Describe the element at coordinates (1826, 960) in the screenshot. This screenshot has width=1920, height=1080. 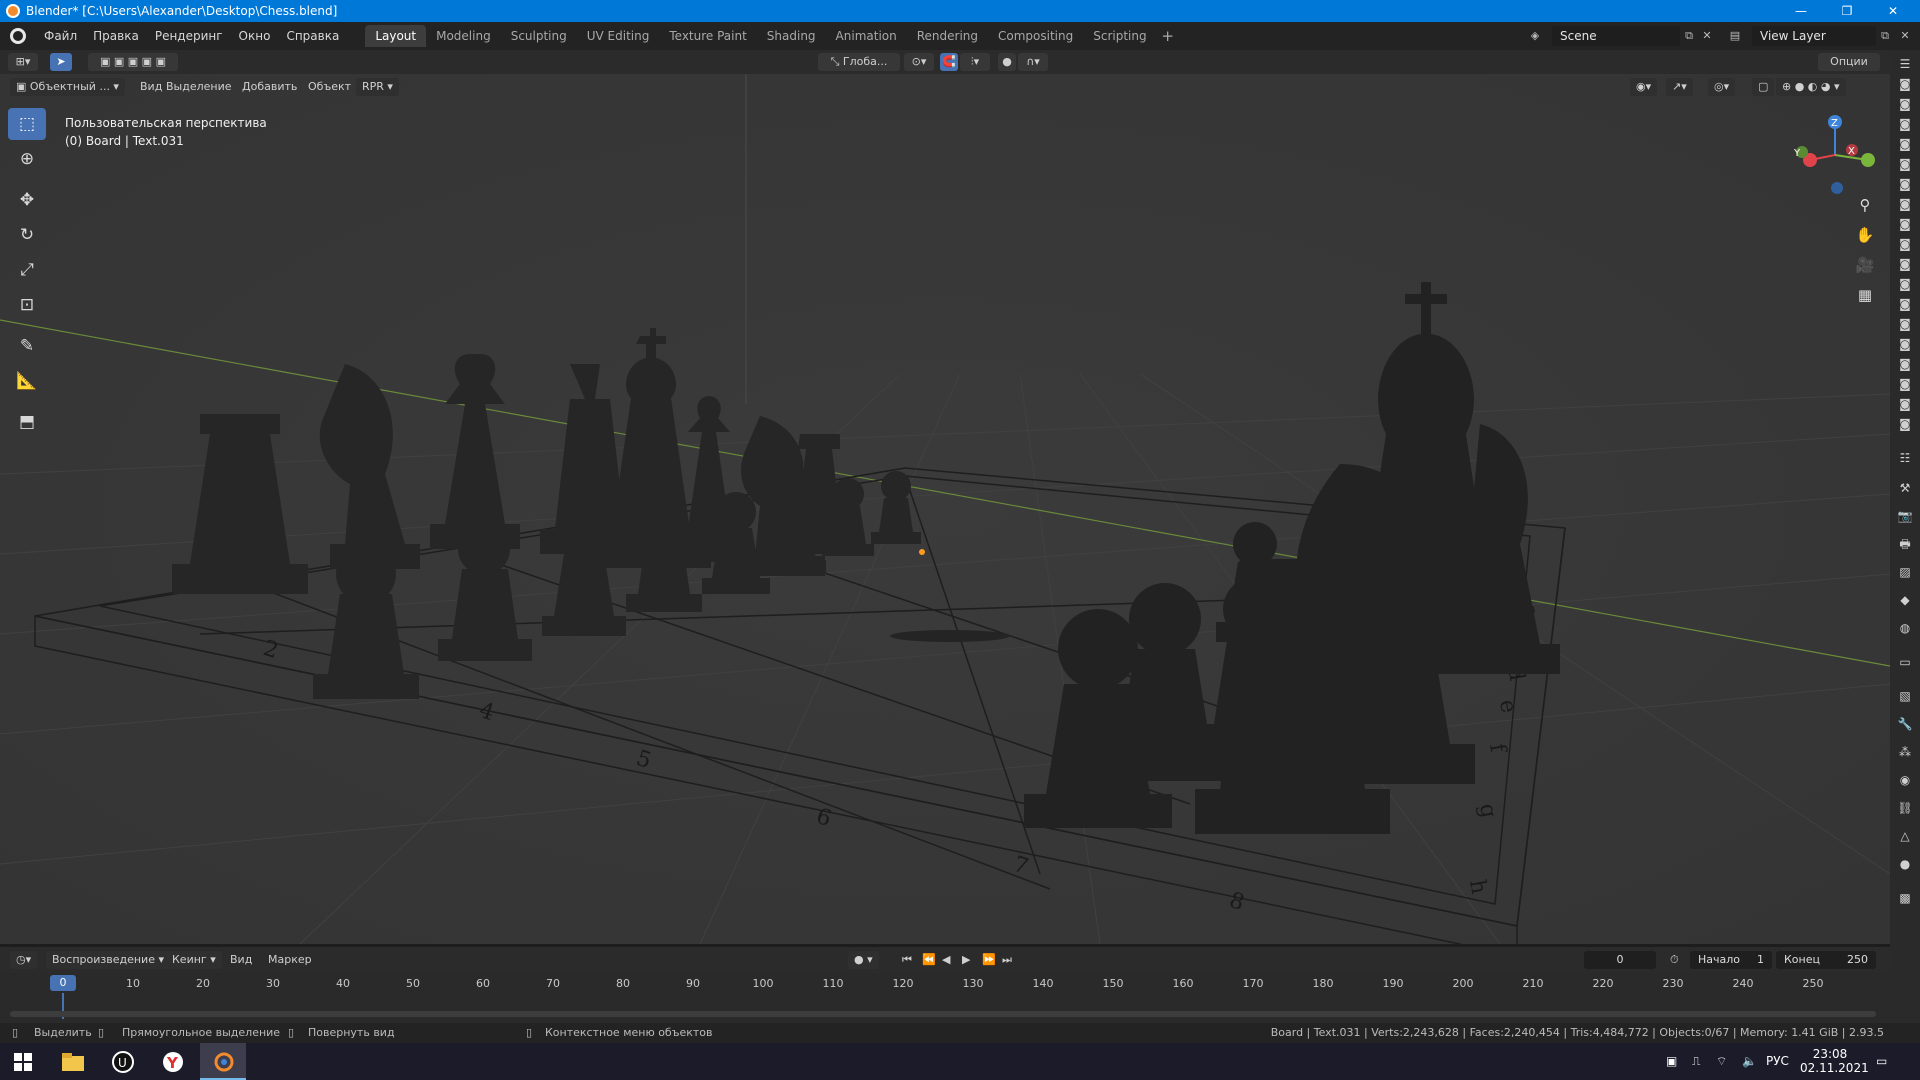
I see `end-frame-field: Конец 250` at that location.